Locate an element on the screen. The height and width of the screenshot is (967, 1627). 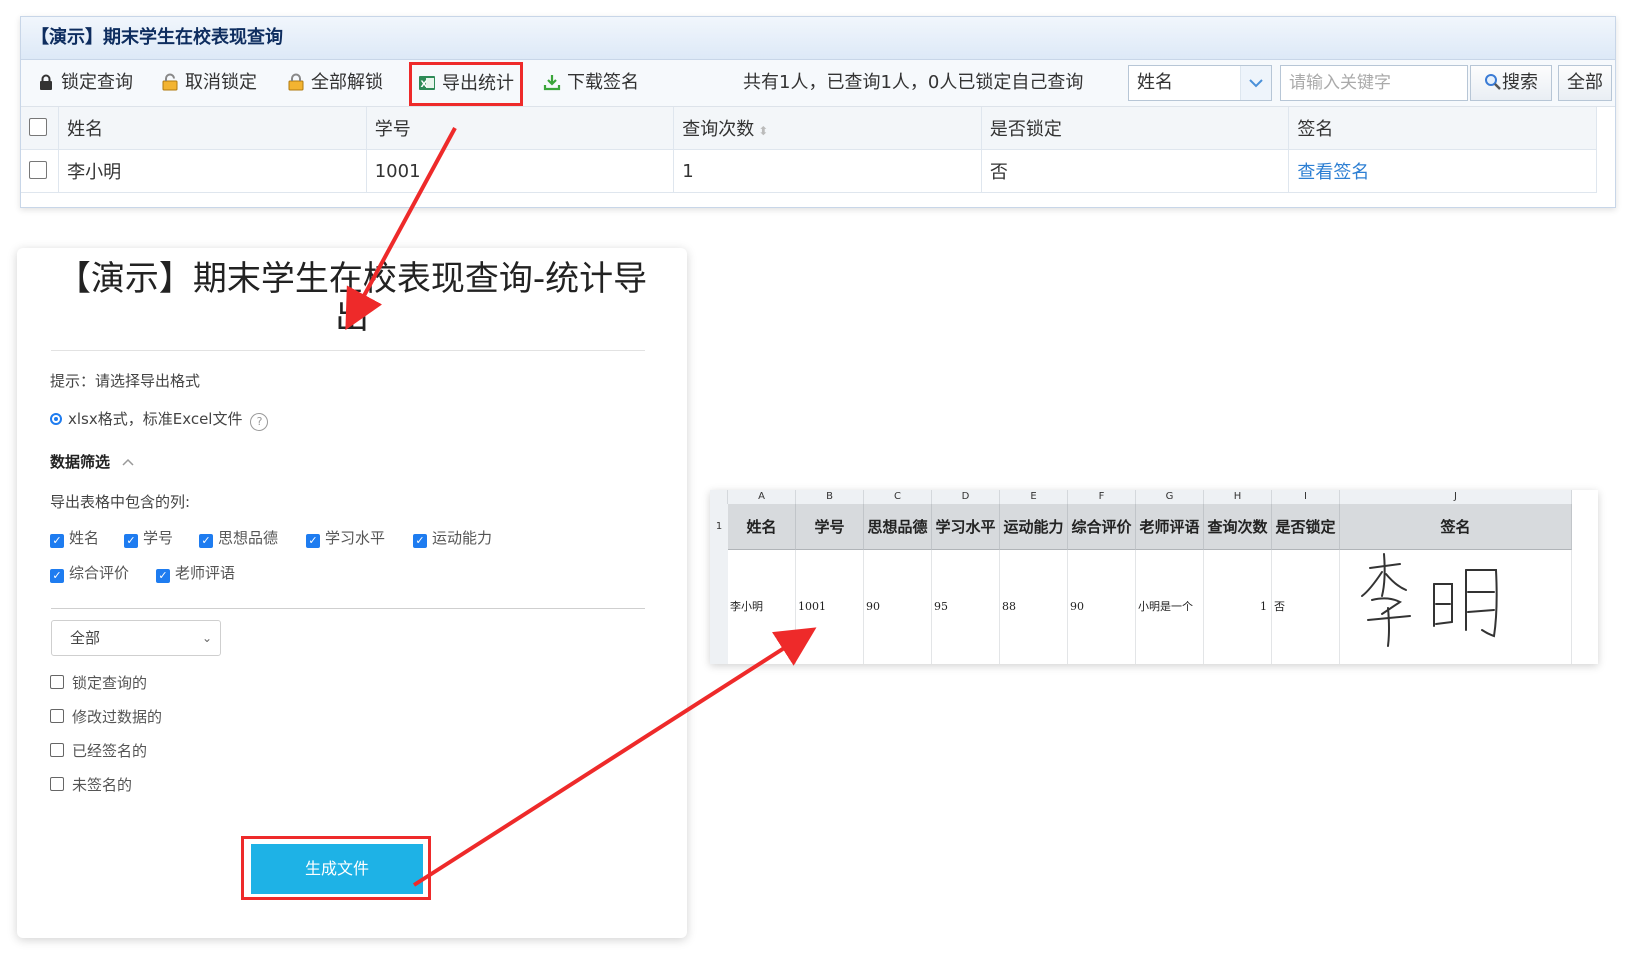
id-cell: 1001 is located at coordinates (520, 171).